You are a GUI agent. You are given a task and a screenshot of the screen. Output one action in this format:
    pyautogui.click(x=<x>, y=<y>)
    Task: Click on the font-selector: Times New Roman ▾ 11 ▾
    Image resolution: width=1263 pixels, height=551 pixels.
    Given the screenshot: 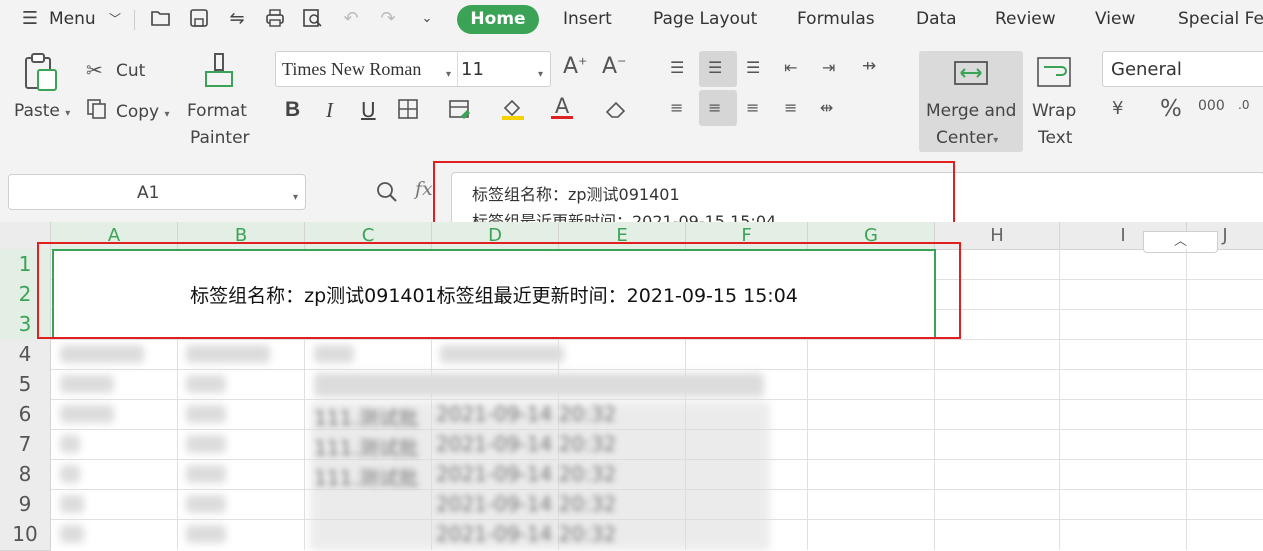 What is the action you would take?
    pyautogui.click(x=413, y=69)
    